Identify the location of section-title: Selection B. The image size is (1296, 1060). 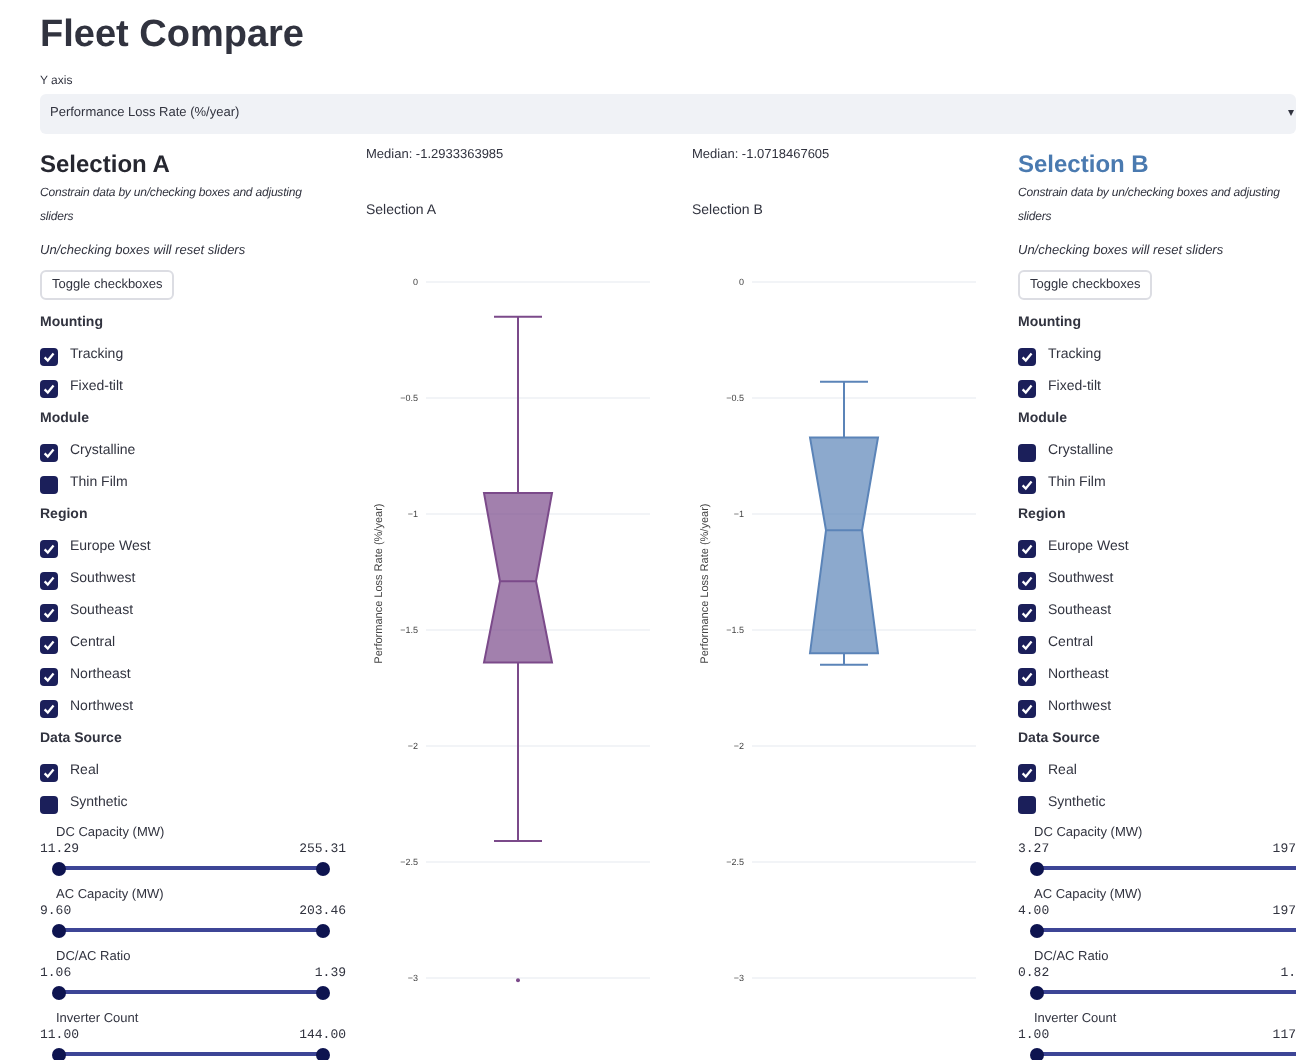
(1084, 165).